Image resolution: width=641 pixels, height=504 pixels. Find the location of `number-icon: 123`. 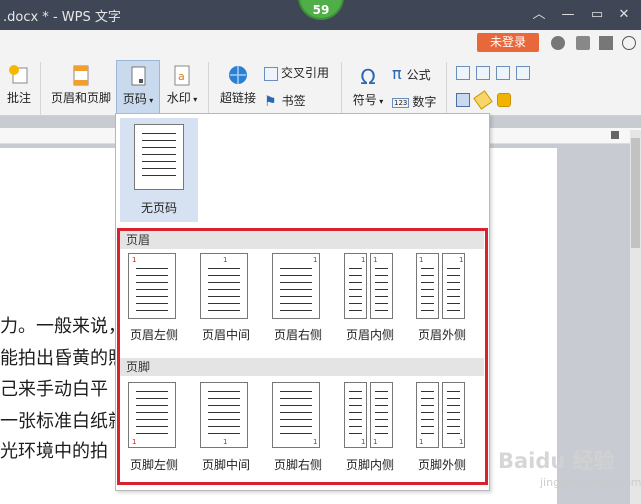

number-icon: 123 is located at coordinates (401, 102).